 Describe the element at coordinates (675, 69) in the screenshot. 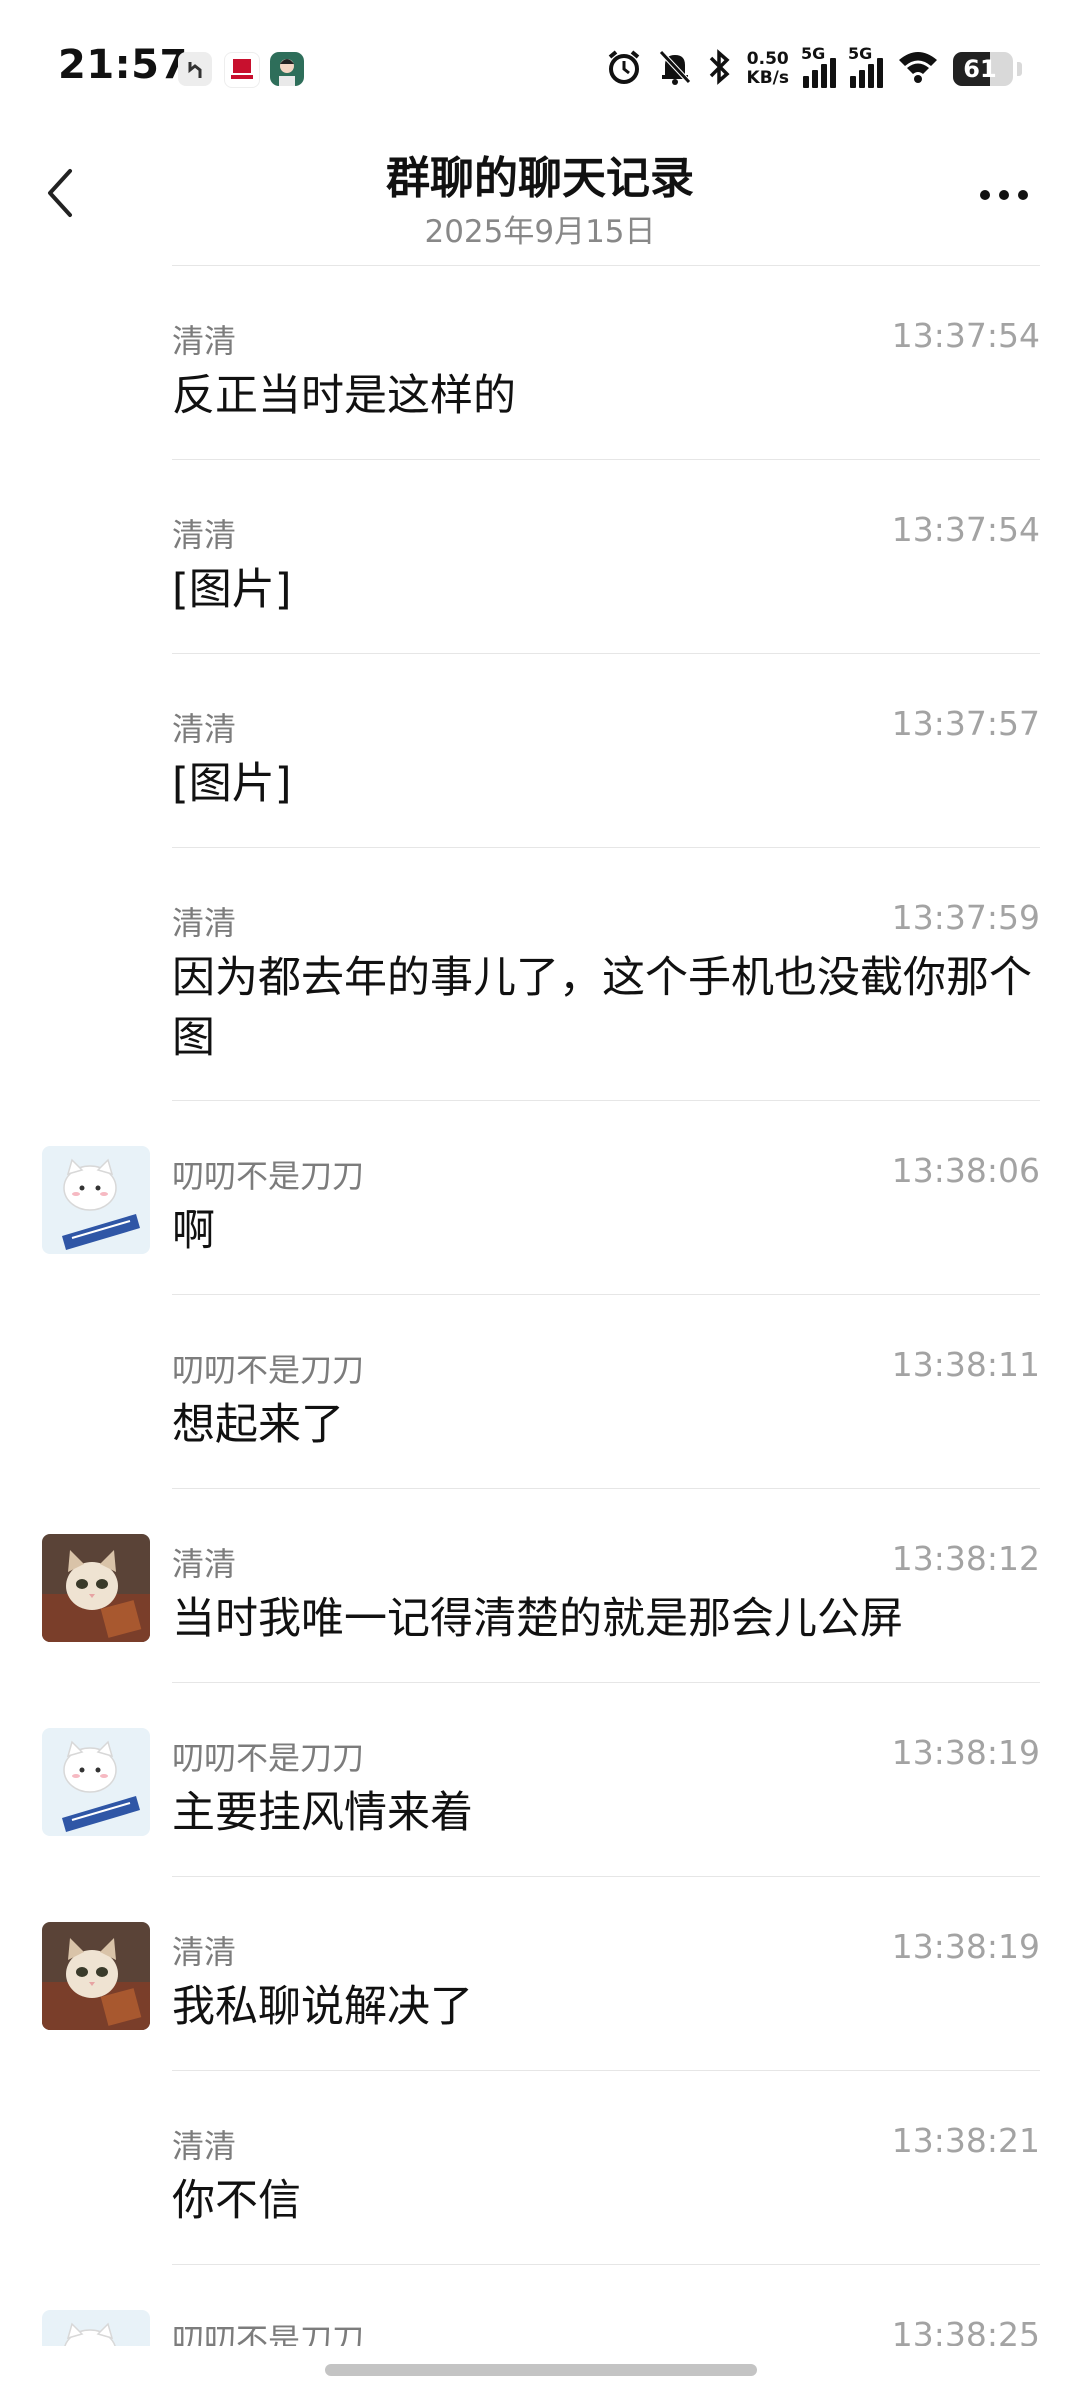

I see `mute-bell-icon` at that location.